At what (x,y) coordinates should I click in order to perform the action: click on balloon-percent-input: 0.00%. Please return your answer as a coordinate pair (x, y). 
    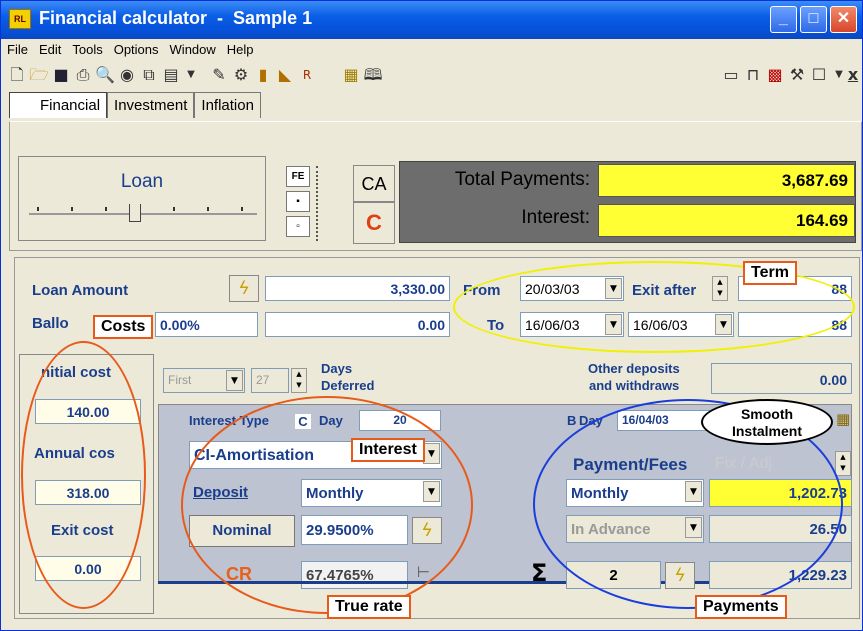
    Looking at the image, I should click on (206, 324).